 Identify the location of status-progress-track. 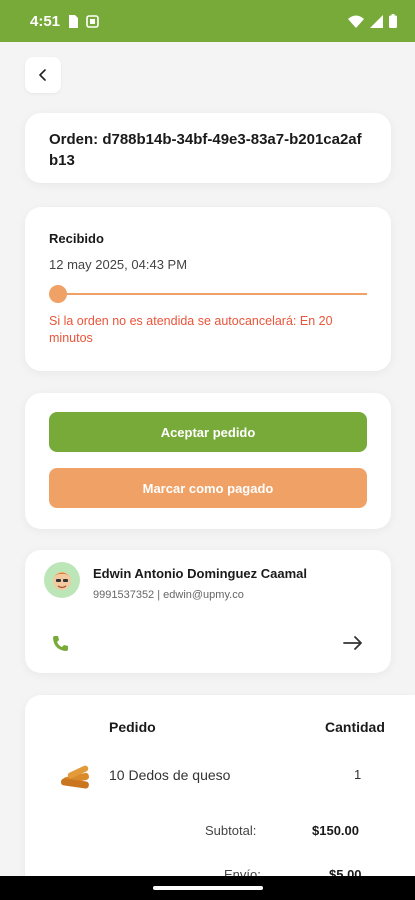
(208, 294).